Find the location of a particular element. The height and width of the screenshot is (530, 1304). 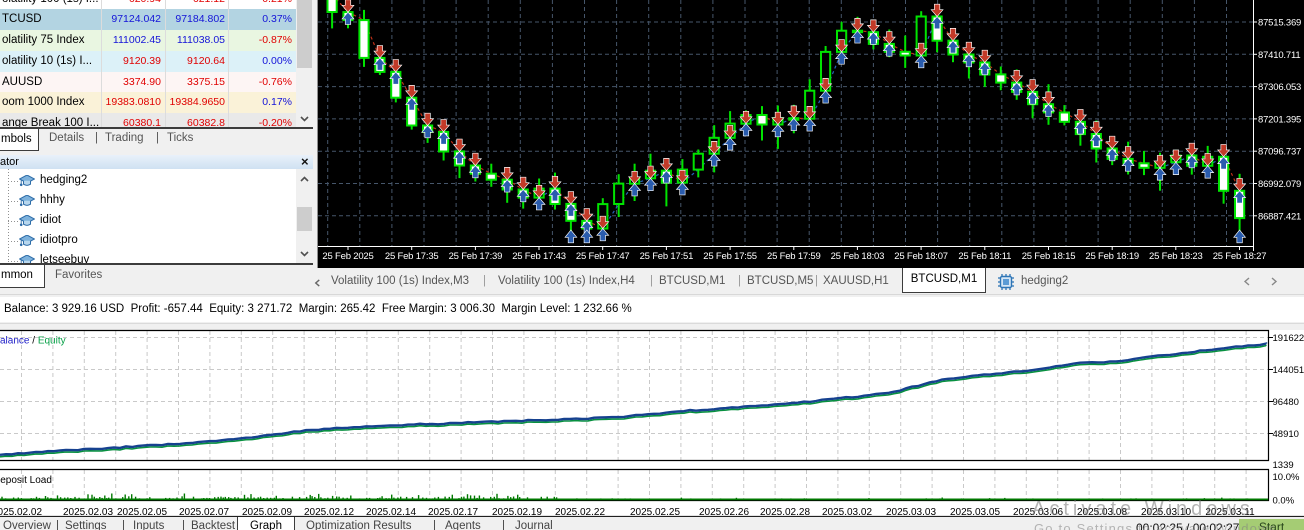

svg-text: 25 Feb 17:55 is located at coordinates (730, 256).